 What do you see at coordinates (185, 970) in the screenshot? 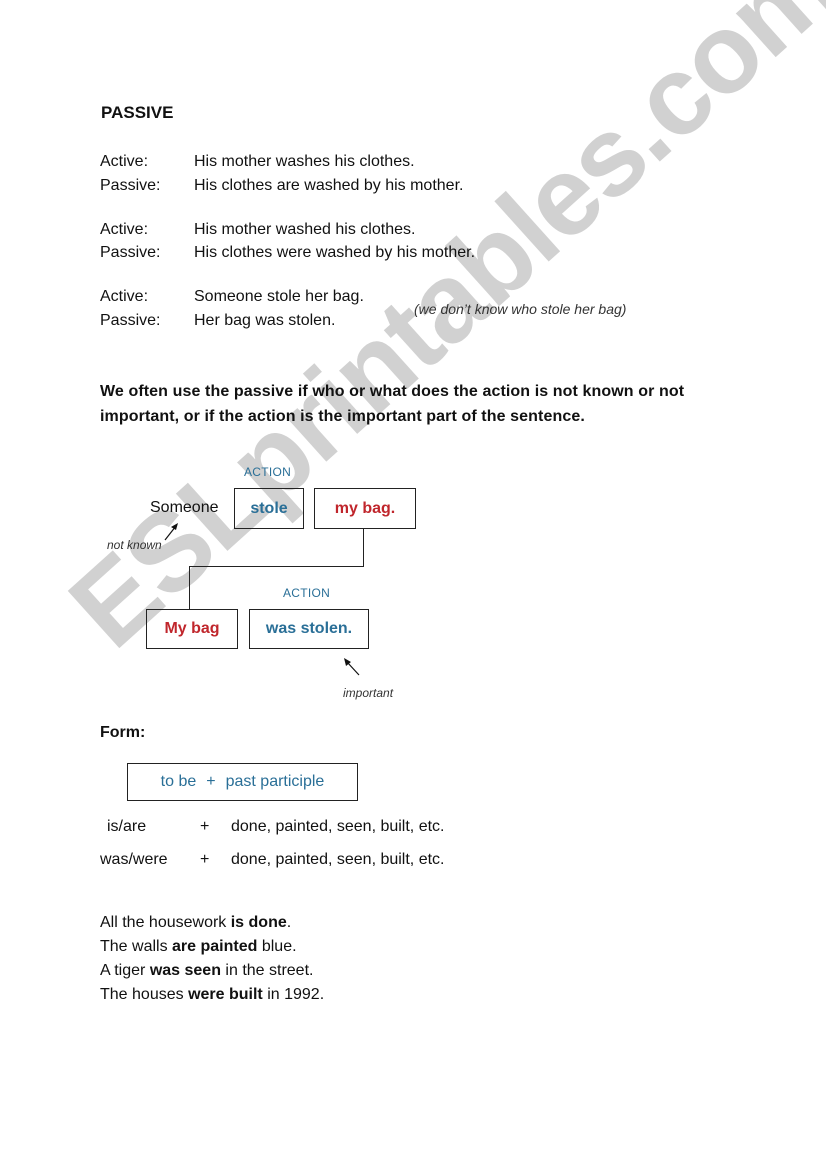
I see `sentence-verb: was seen` at bounding box center [185, 970].